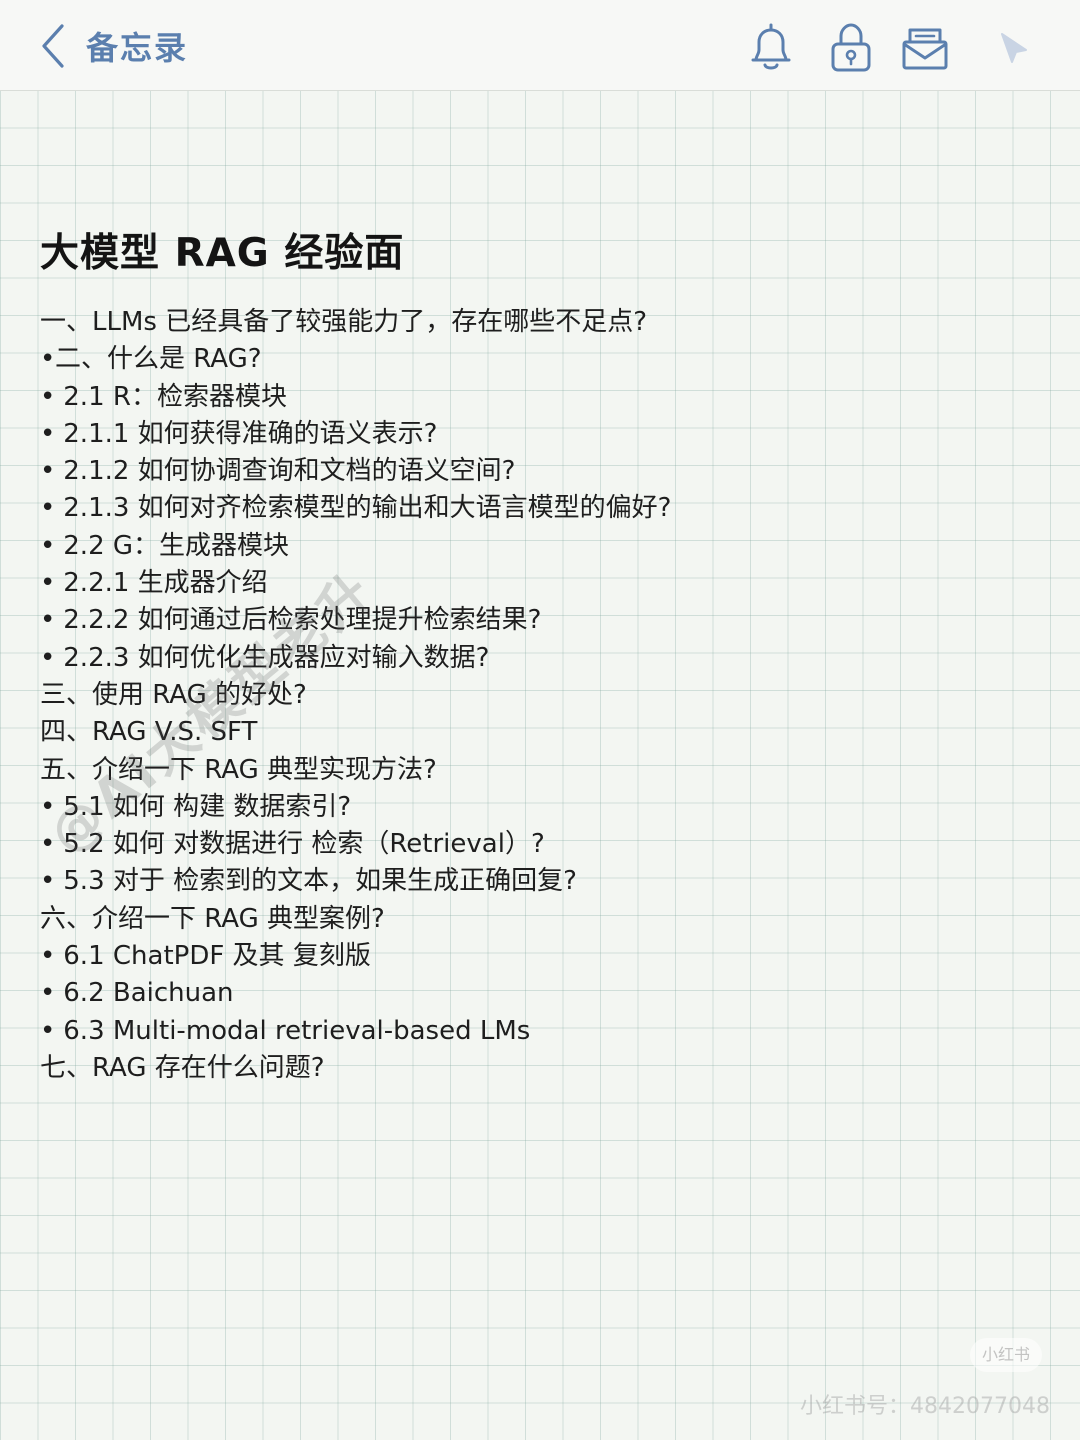 Image resolution: width=1080 pixels, height=1440 pixels. I want to click on chevron-left-icon, so click(53, 46).